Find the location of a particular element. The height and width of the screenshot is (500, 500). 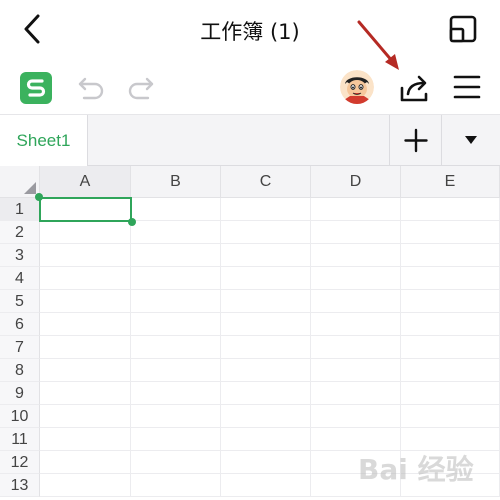

column-header: B is located at coordinates (176, 182).